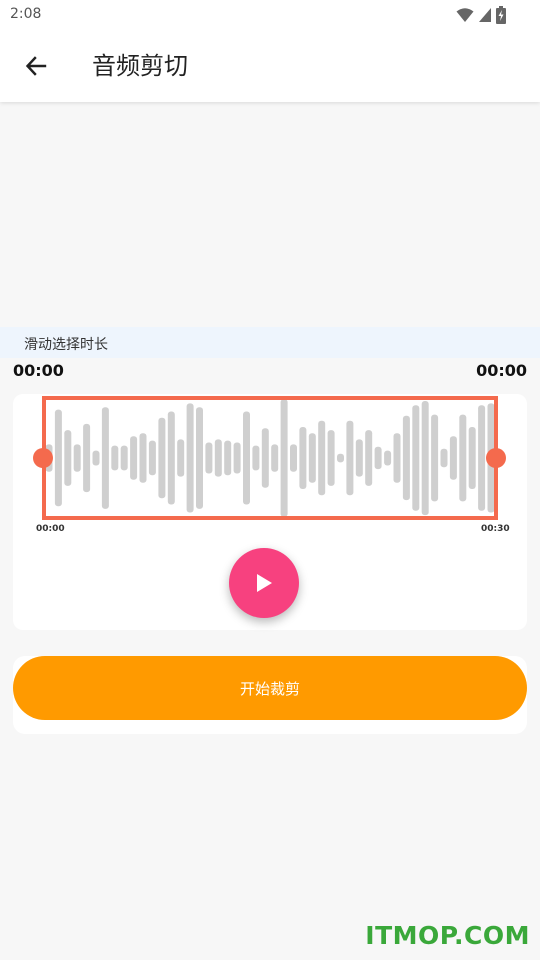 This screenshot has width=540, height=960. I want to click on top-bar: 2:08 音频剪切, so click(270, 51).